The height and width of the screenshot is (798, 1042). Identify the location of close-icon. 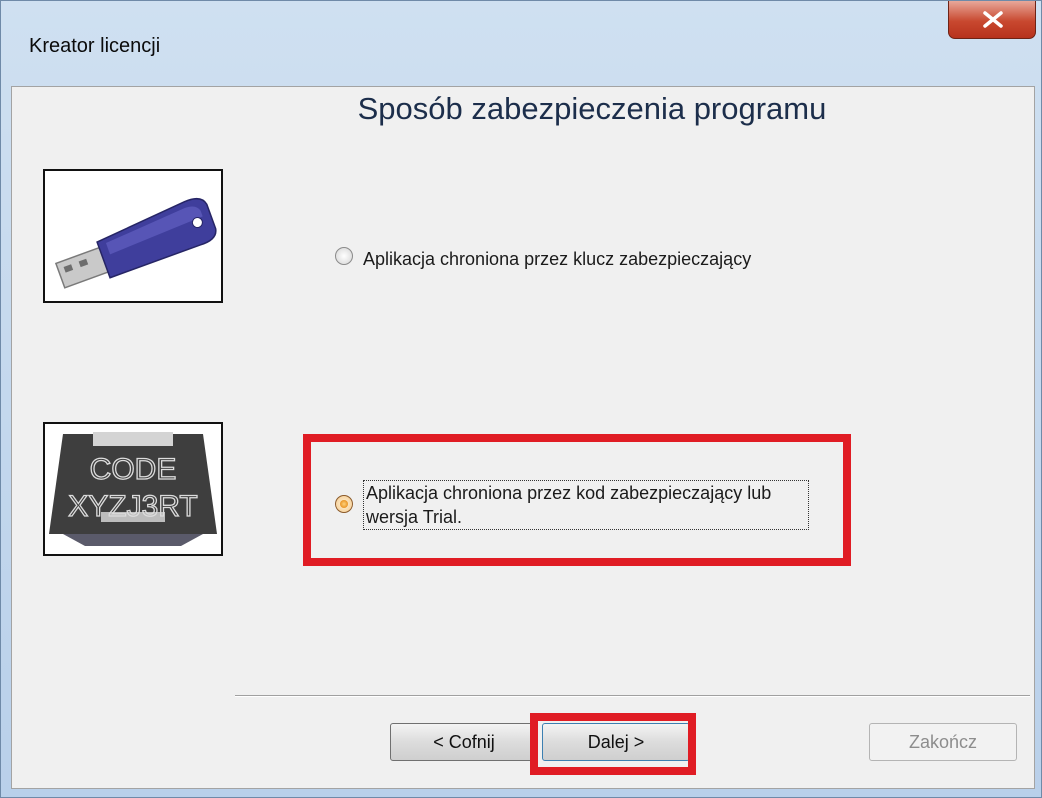
(993, 19).